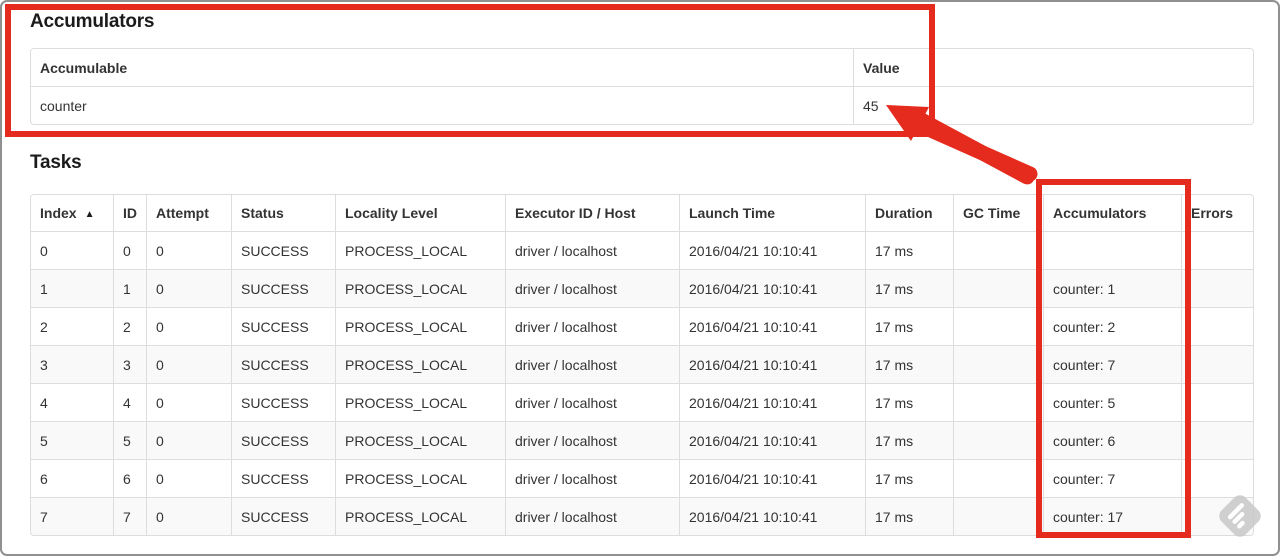 The height and width of the screenshot is (556, 1280). What do you see at coordinates (909, 213) in the screenshot?
I see `col-header-duration: Duration` at bounding box center [909, 213].